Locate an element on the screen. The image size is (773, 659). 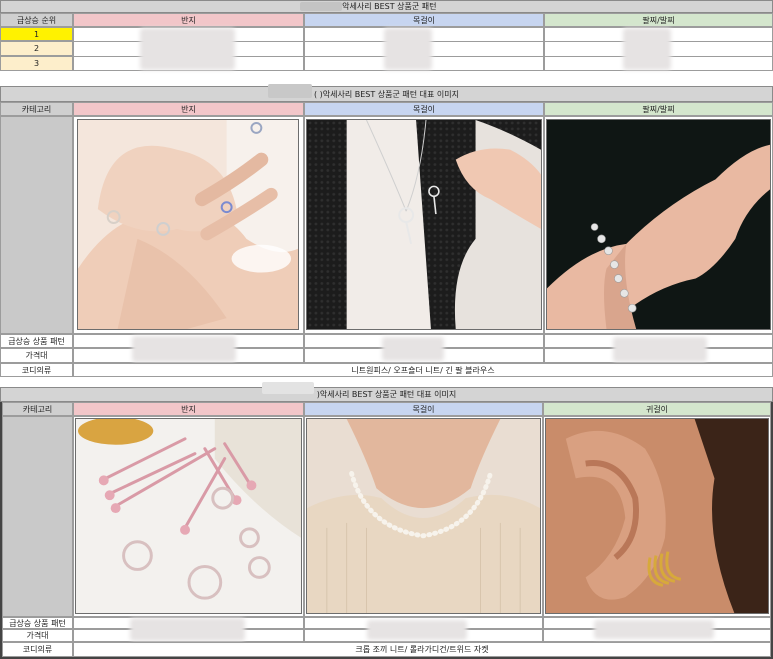
s3-col-ring-label: 반지 is located at coordinates (188, 409).